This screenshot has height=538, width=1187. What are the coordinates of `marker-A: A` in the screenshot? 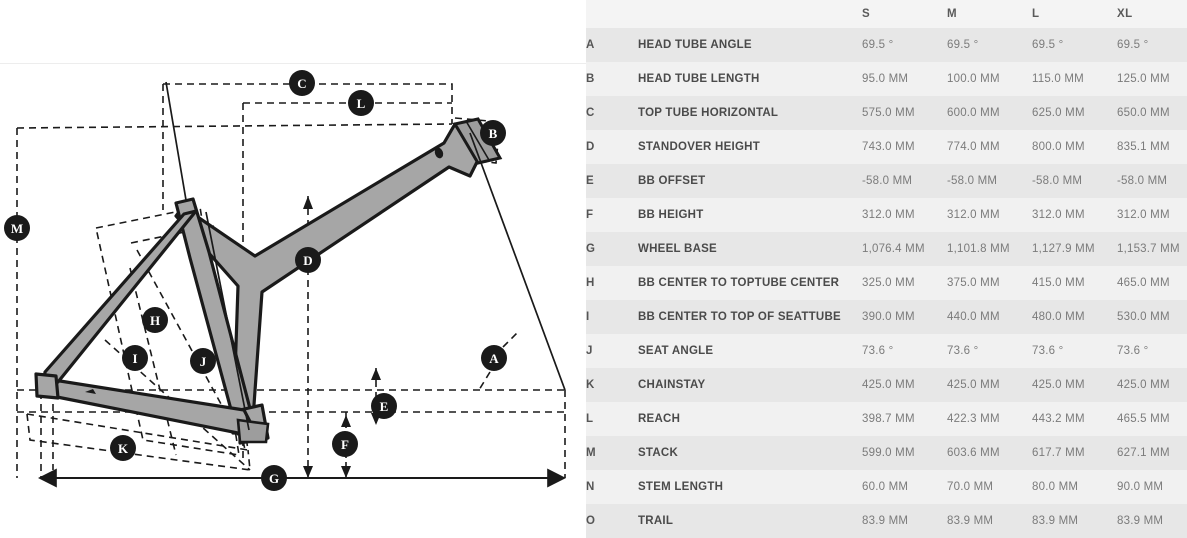 It's located at (494, 358).